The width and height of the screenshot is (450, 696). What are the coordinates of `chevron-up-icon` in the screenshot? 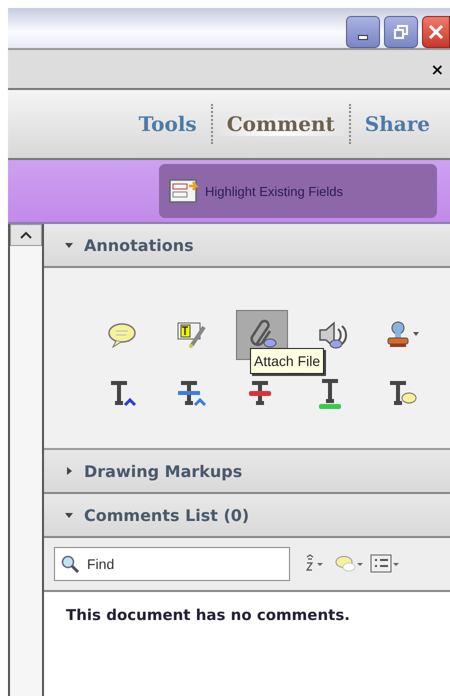 It's located at (26, 235).